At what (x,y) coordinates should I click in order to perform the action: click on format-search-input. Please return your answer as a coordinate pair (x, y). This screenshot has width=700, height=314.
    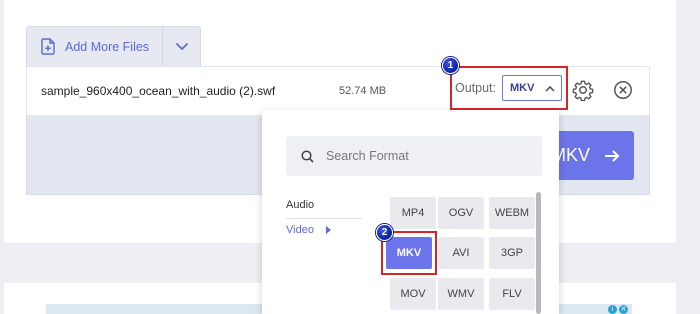
    Looking at the image, I should click on (426, 156).